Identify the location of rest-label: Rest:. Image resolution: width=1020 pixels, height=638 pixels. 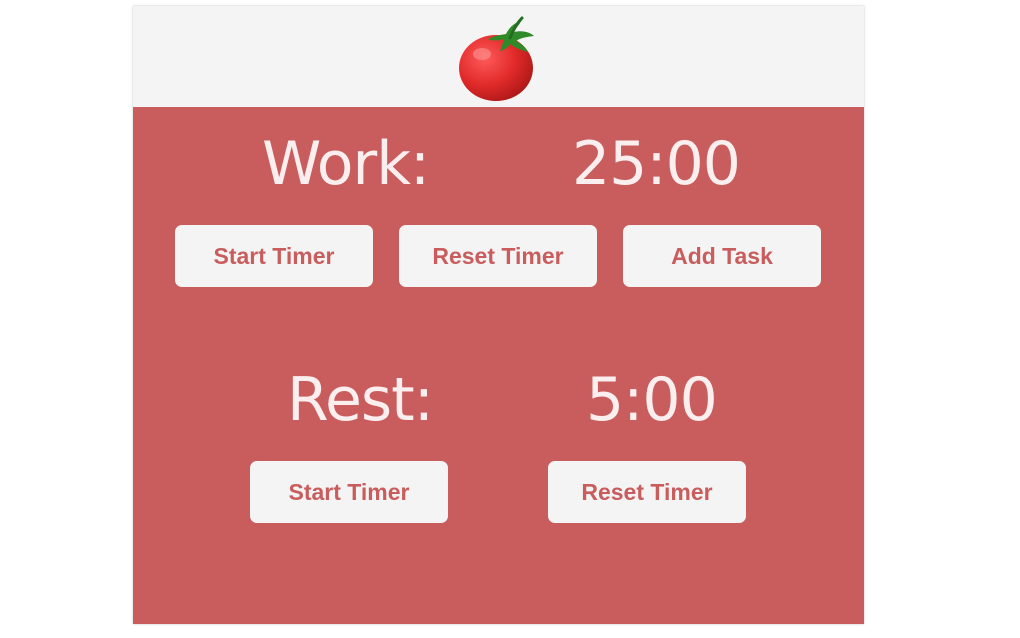
(360, 400).